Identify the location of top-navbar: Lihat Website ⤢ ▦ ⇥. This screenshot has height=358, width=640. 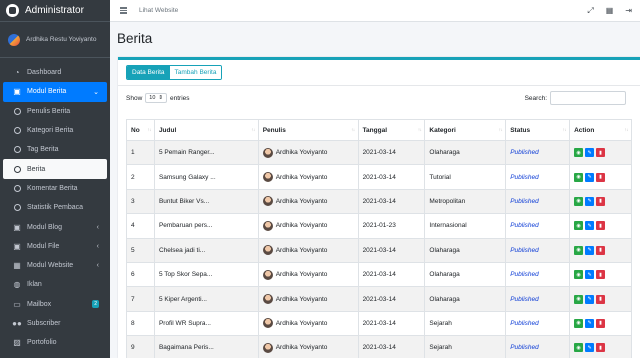
(375, 11).